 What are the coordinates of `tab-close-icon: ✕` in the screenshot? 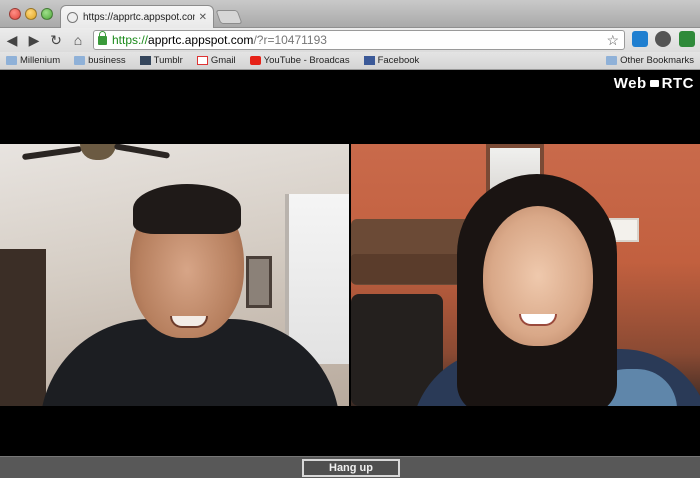 It's located at (203, 17).